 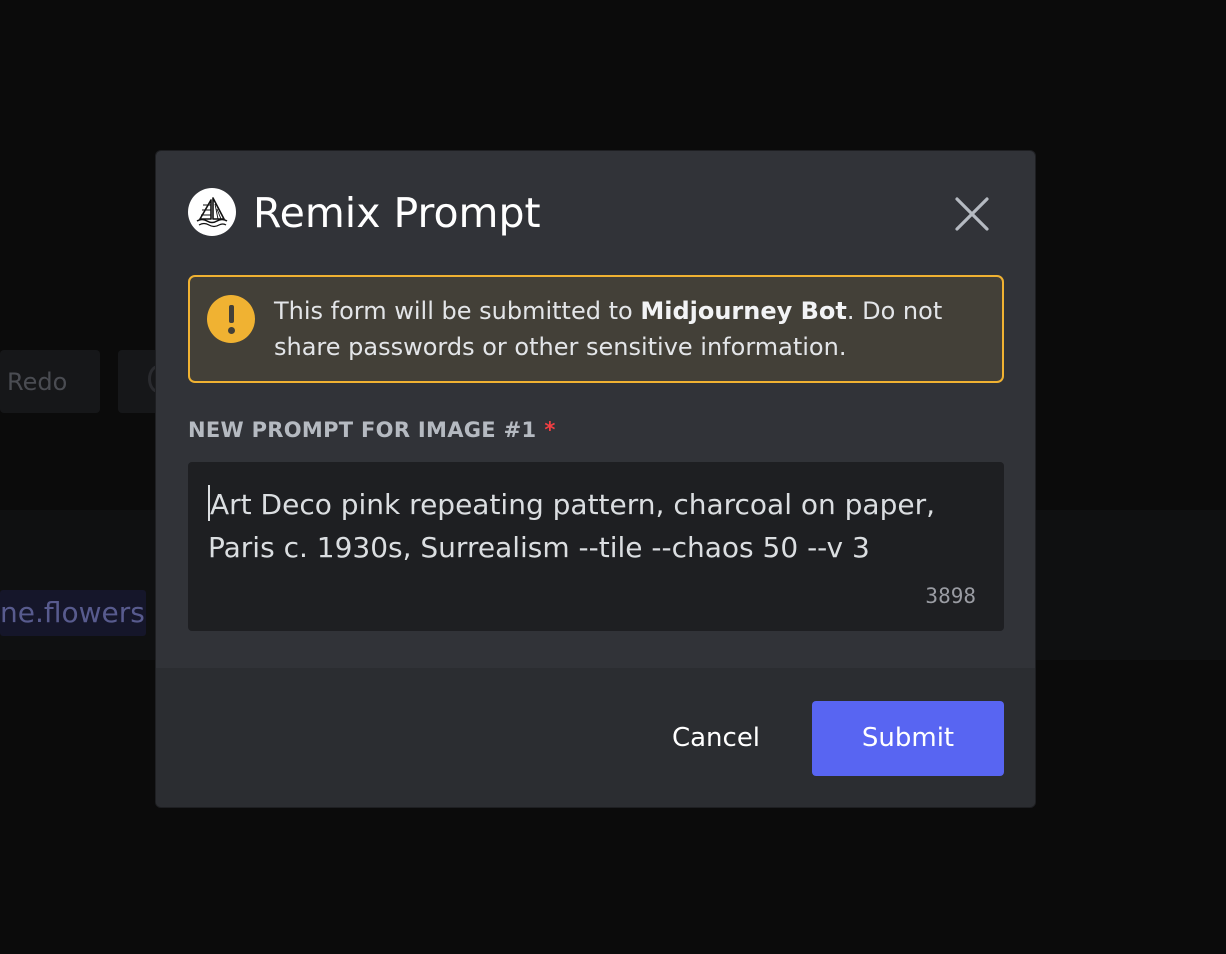 What do you see at coordinates (550, 430) in the screenshot?
I see `required-marker: *` at bounding box center [550, 430].